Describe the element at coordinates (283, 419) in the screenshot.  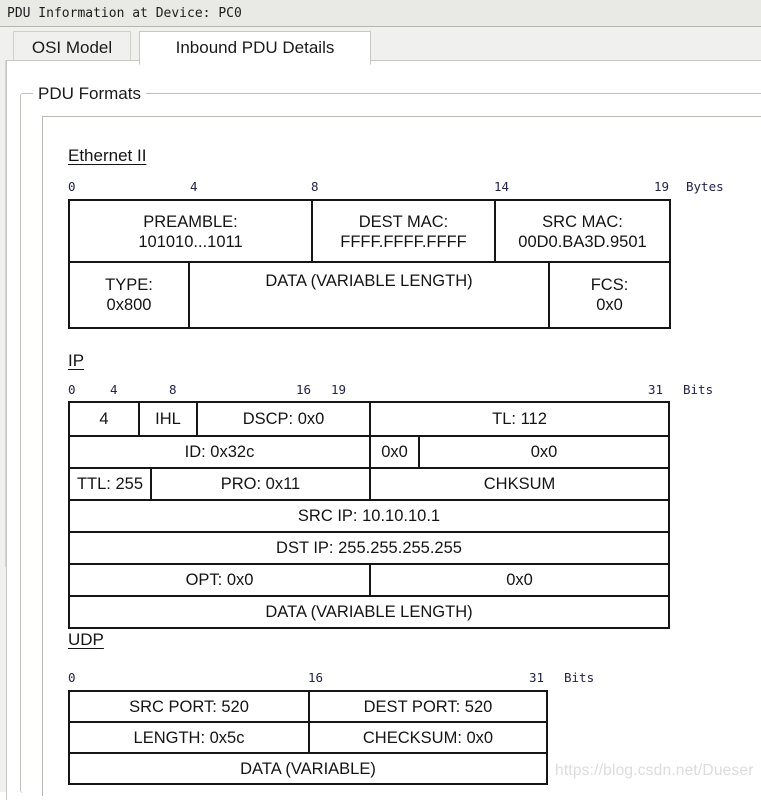
I see `cell-ip-dscp: DSCP: 0x0` at that location.